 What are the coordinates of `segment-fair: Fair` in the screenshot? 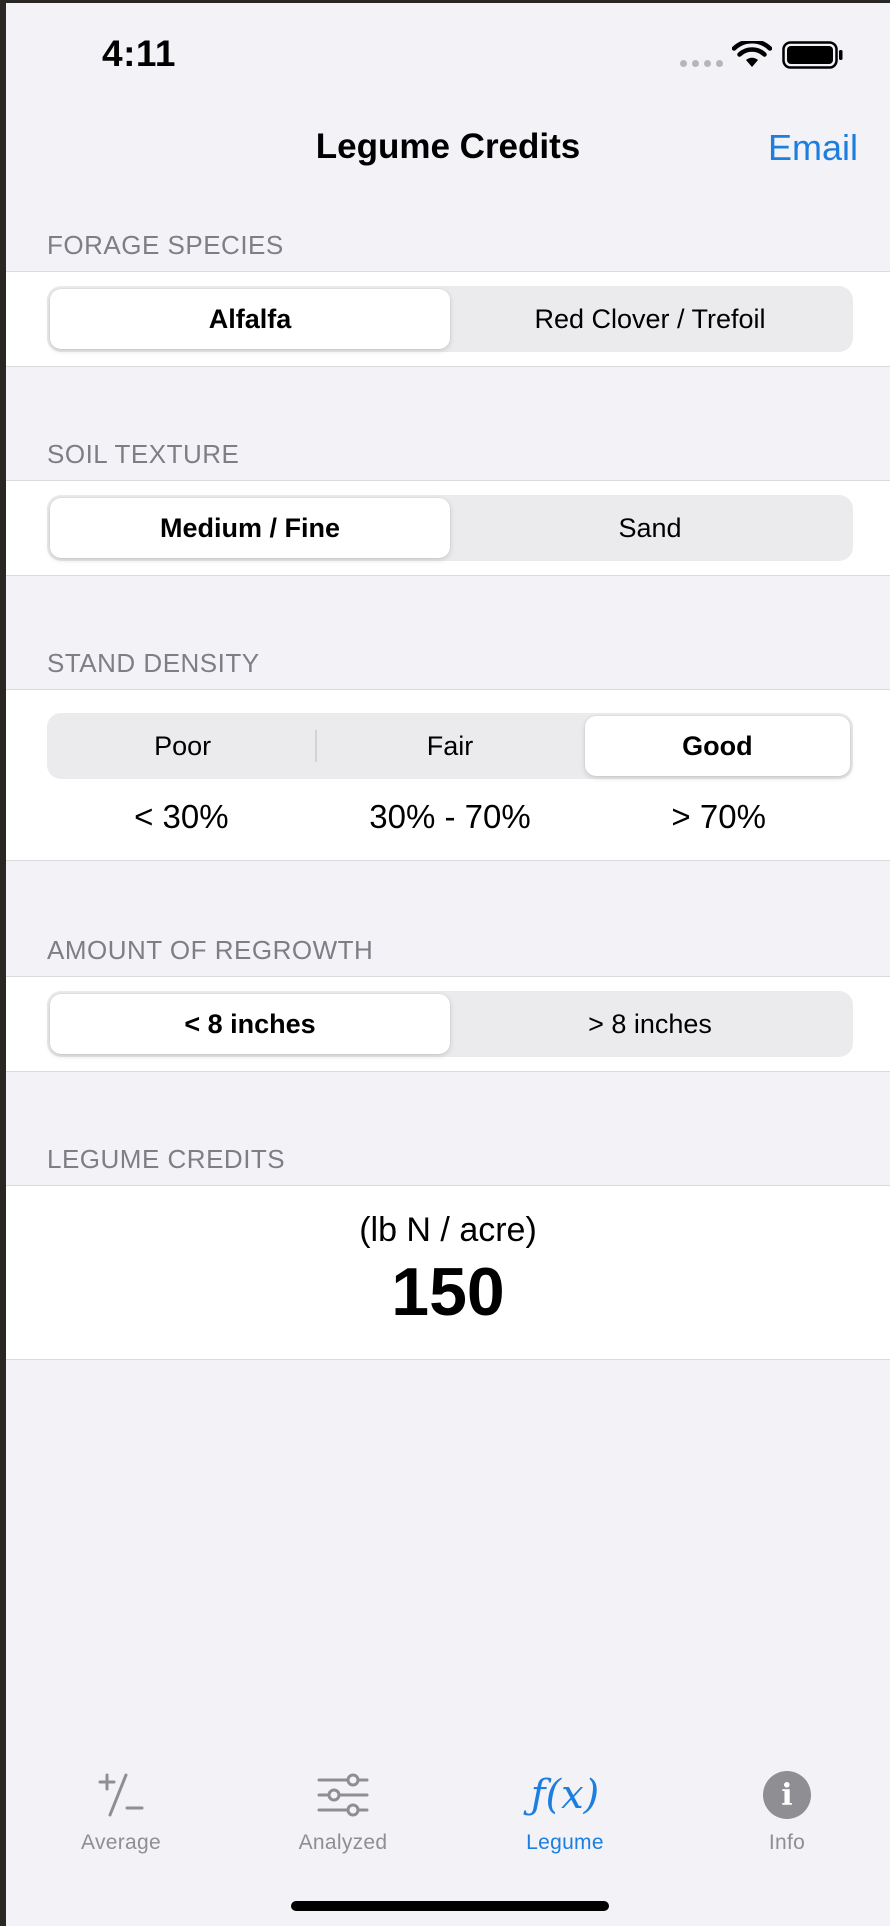 It's located at (449, 746).